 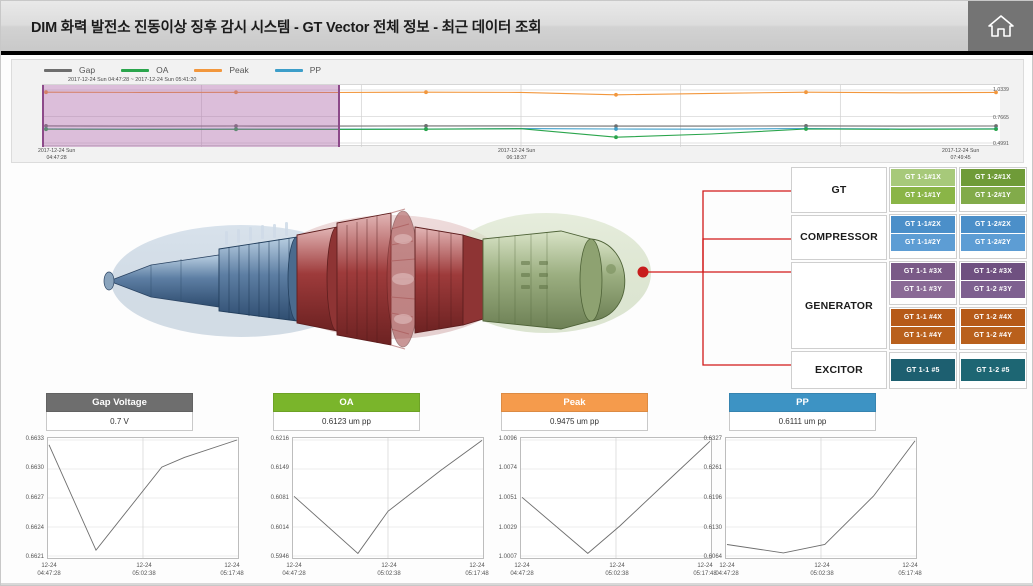 I want to click on sensor-group-excitor: EXCITOR, so click(x=839, y=370).